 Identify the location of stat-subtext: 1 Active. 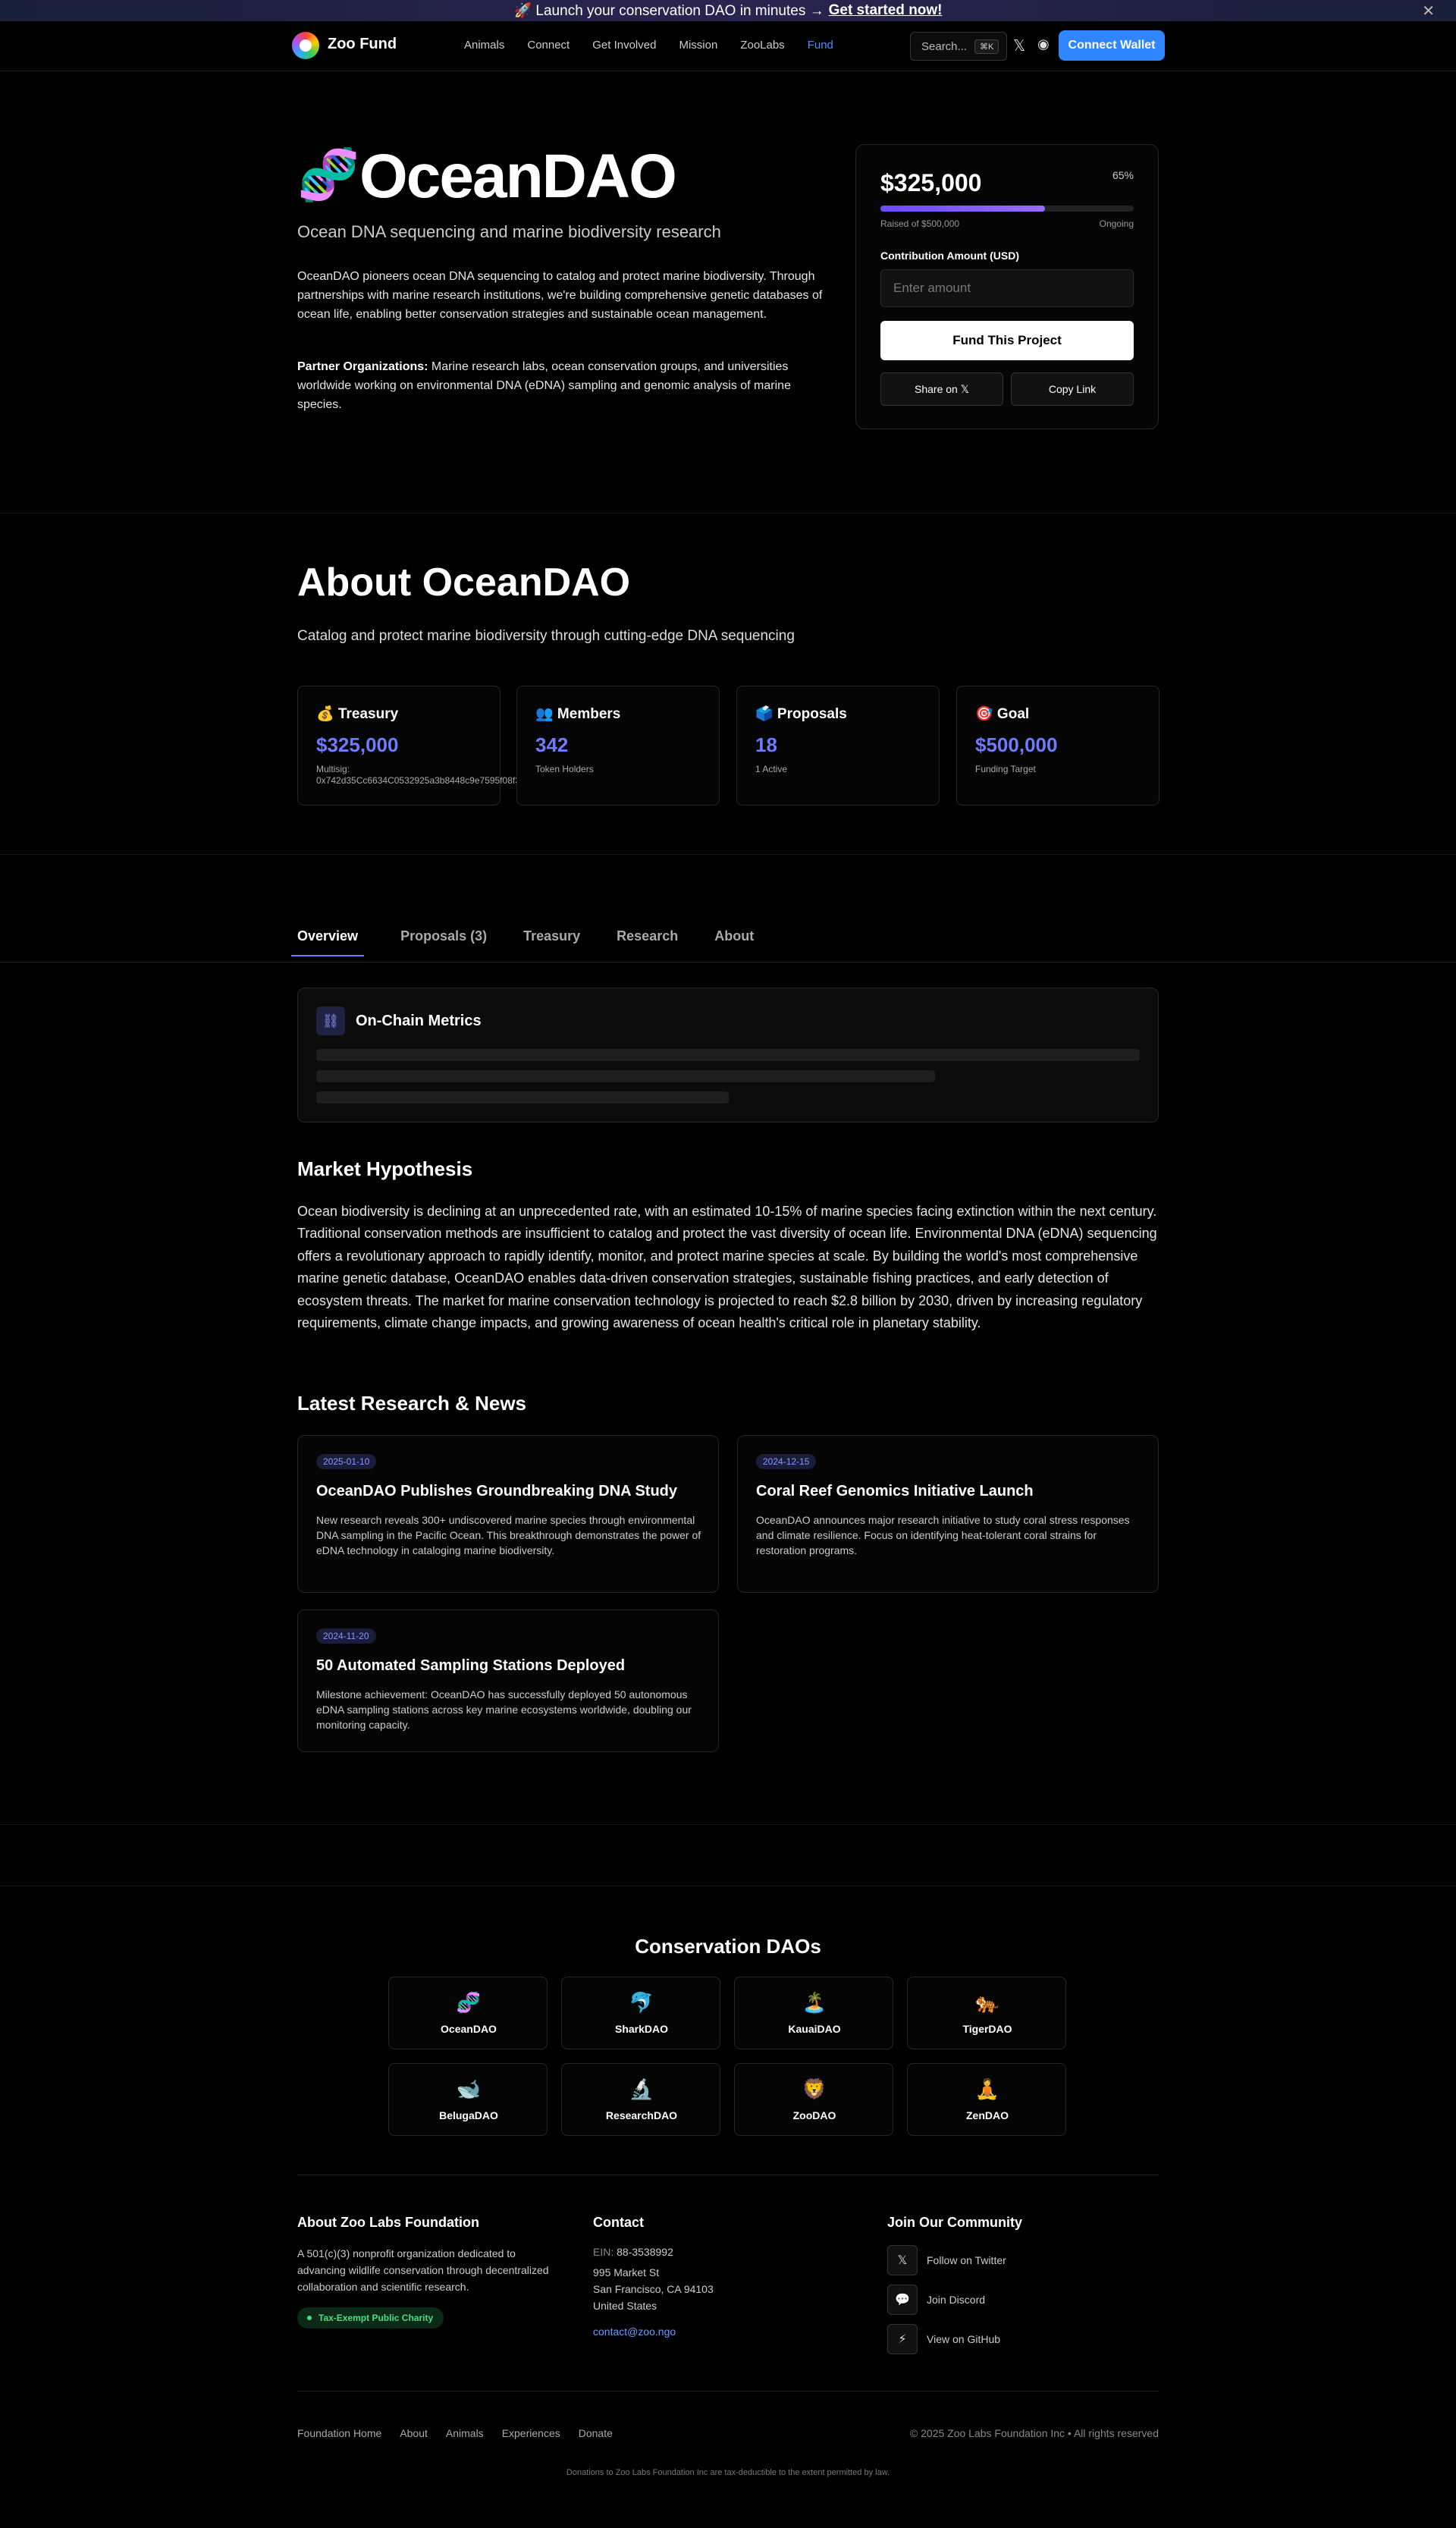
(771, 769).